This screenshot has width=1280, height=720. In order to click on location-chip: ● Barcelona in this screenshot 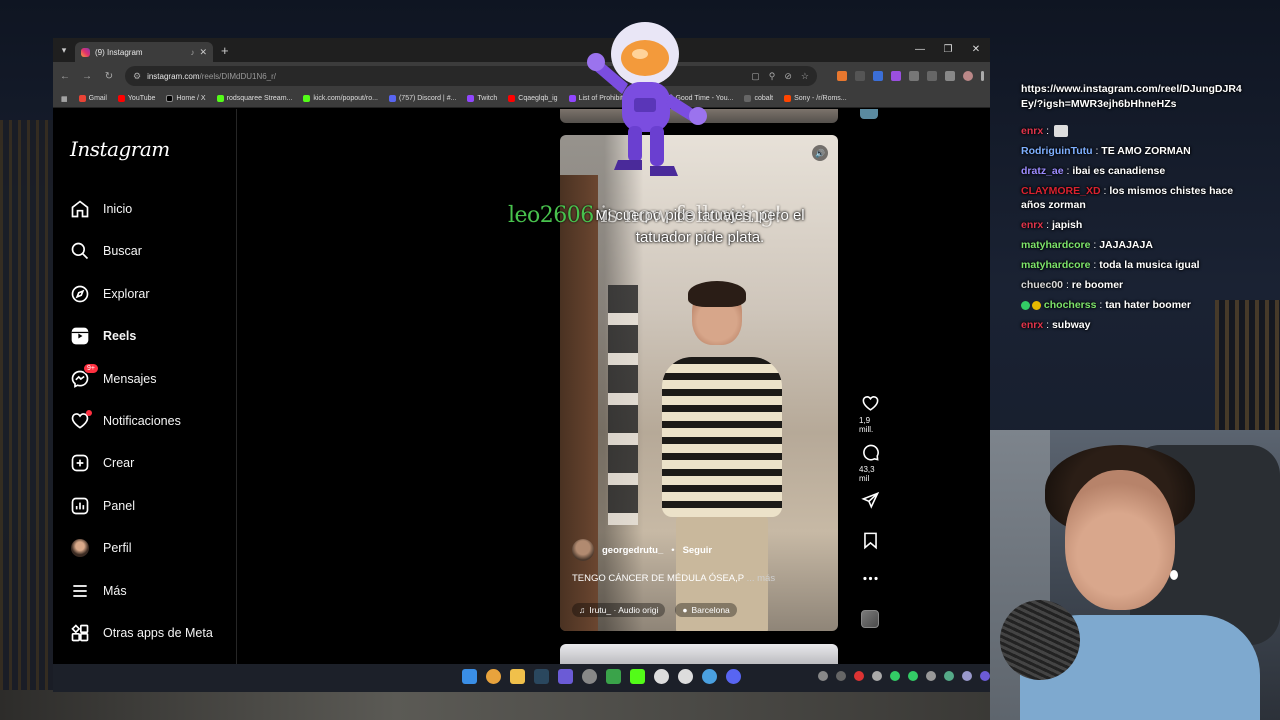, I will do `click(706, 610)`.